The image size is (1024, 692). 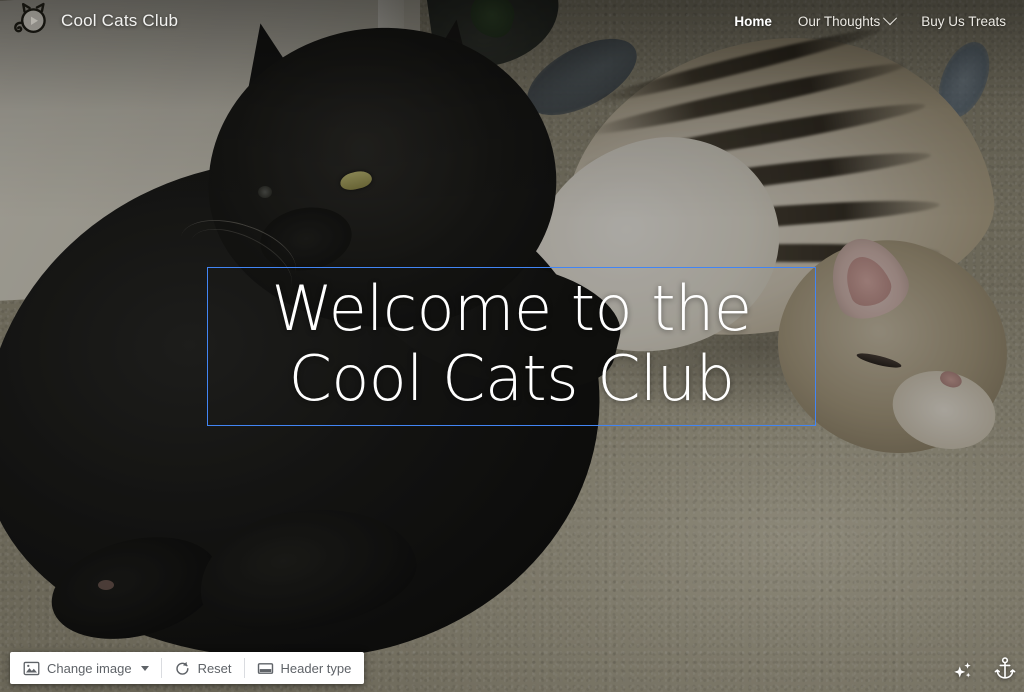 What do you see at coordinates (890, 18) in the screenshot?
I see `chevron-down-icon` at bounding box center [890, 18].